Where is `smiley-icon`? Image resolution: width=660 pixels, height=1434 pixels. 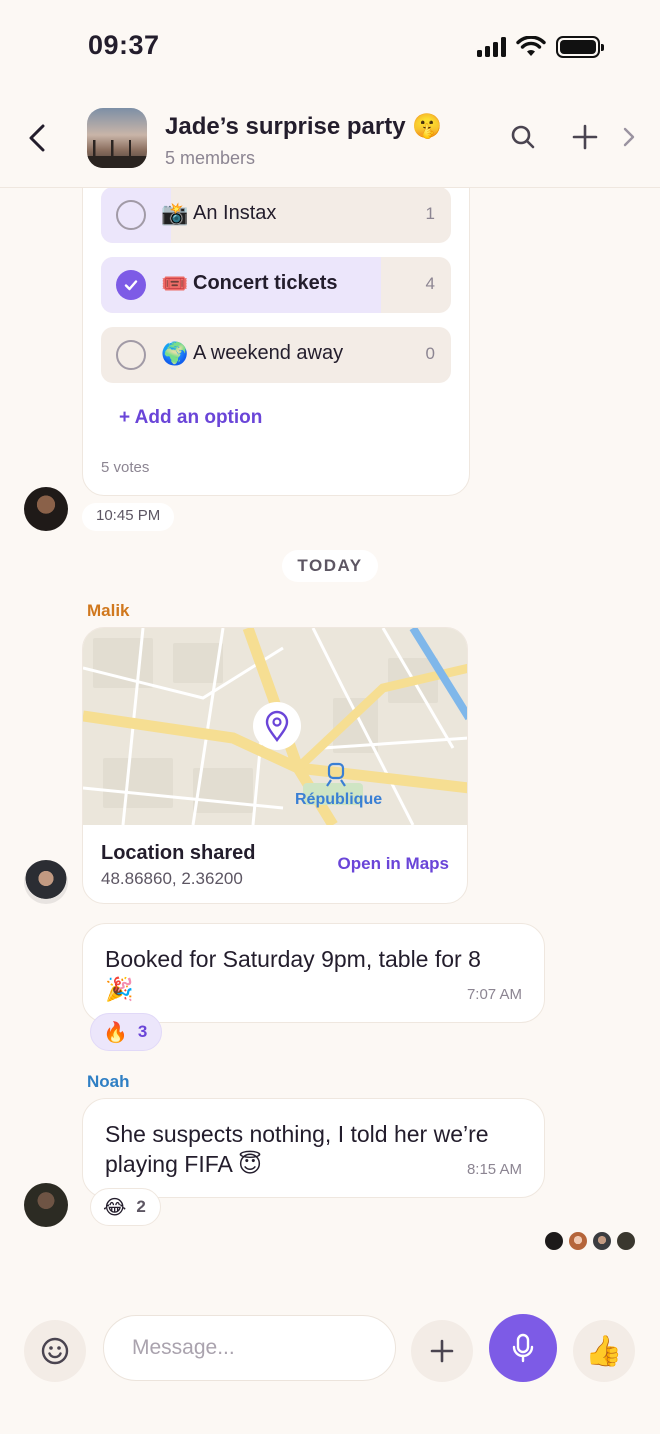
smiley-icon is located at coordinates (55, 1351).